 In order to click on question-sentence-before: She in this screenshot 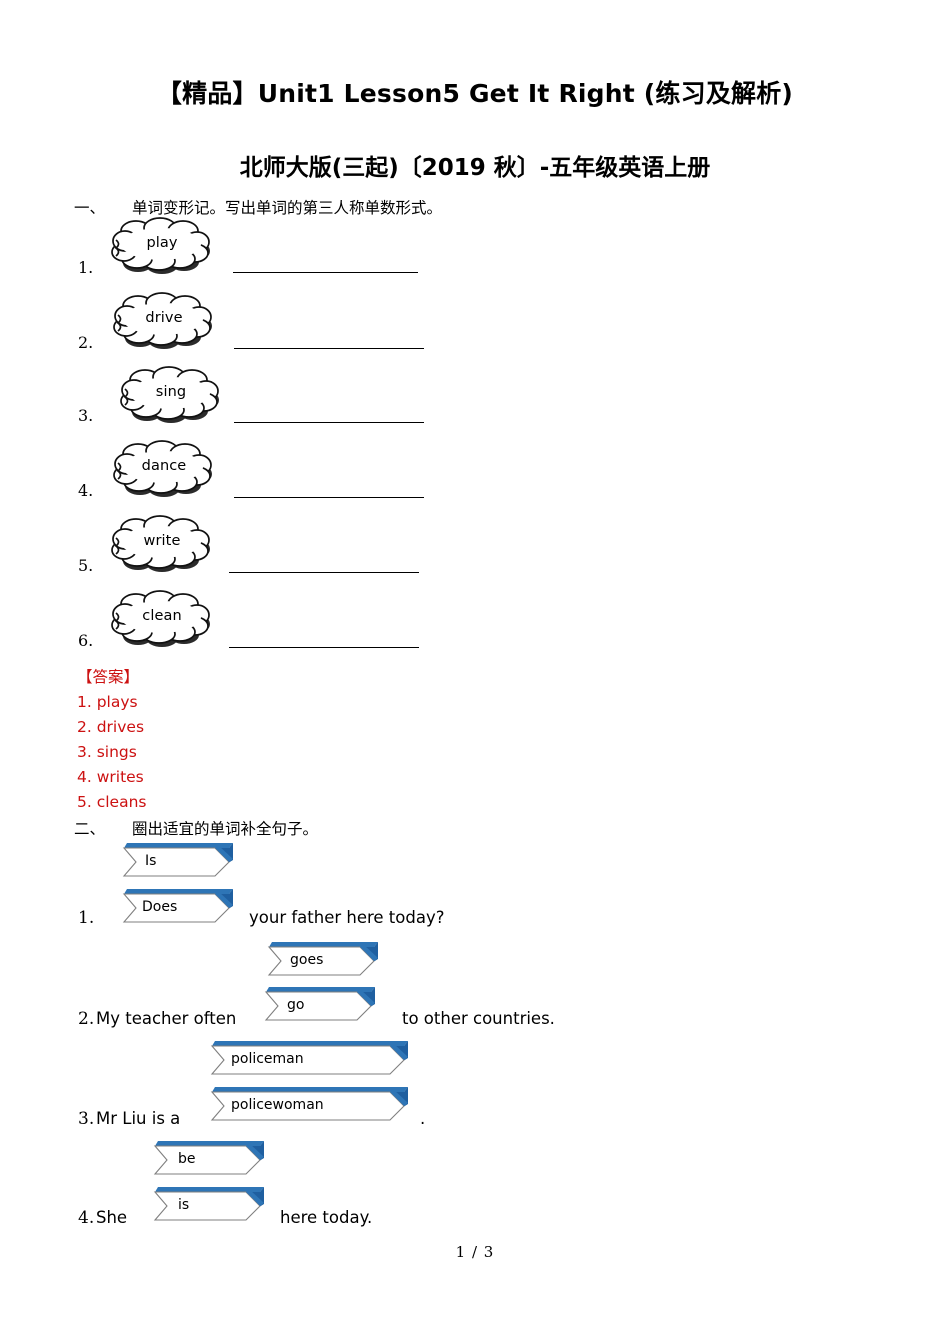, I will do `click(112, 1217)`.